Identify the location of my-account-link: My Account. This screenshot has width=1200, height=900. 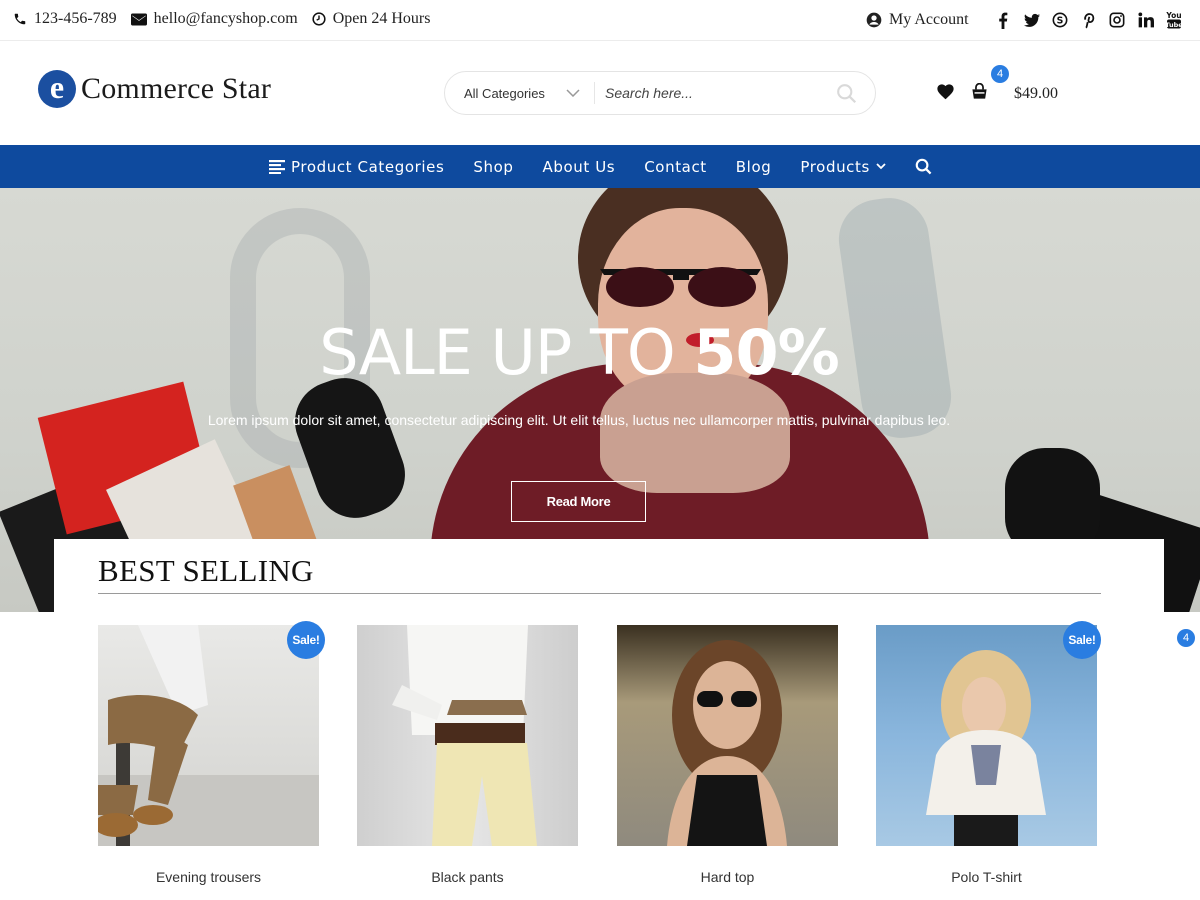
(917, 20).